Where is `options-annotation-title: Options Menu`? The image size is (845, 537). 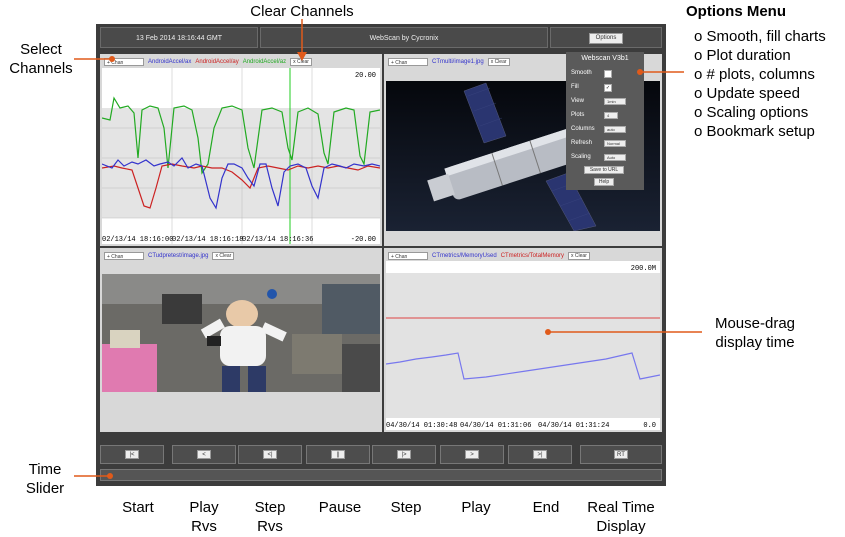
options-annotation-title: Options Menu is located at coordinates (736, 11).